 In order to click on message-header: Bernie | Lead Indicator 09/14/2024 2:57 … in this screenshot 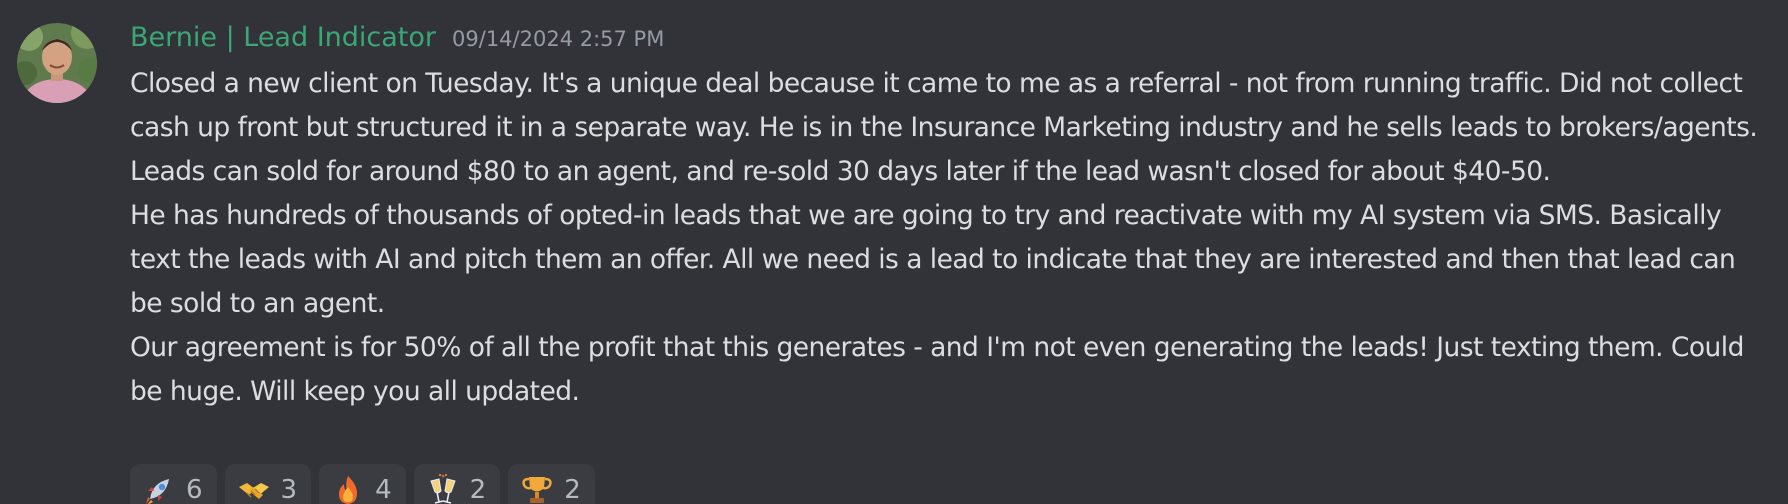, I will do `click(950, 42)`.